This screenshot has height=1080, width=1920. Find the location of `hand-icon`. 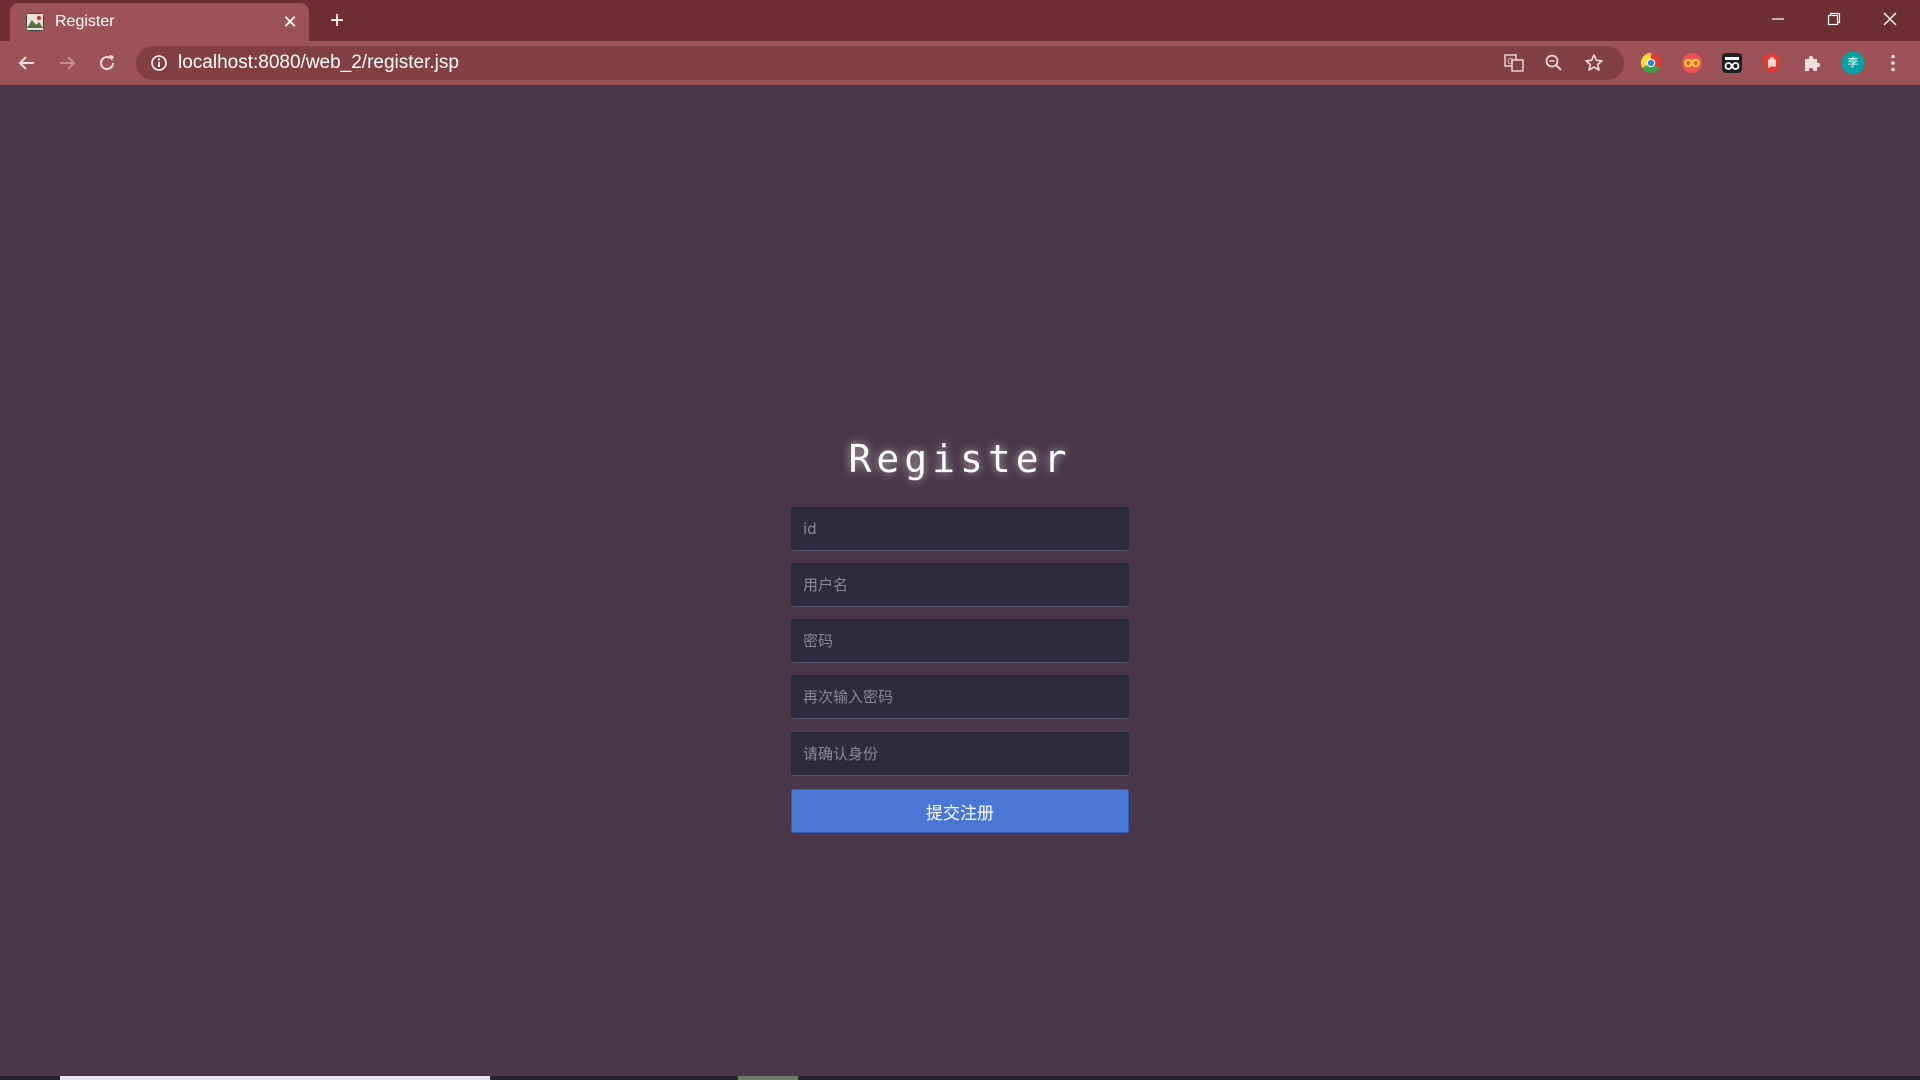

hand-icon is located at coordinates (1772, 63).